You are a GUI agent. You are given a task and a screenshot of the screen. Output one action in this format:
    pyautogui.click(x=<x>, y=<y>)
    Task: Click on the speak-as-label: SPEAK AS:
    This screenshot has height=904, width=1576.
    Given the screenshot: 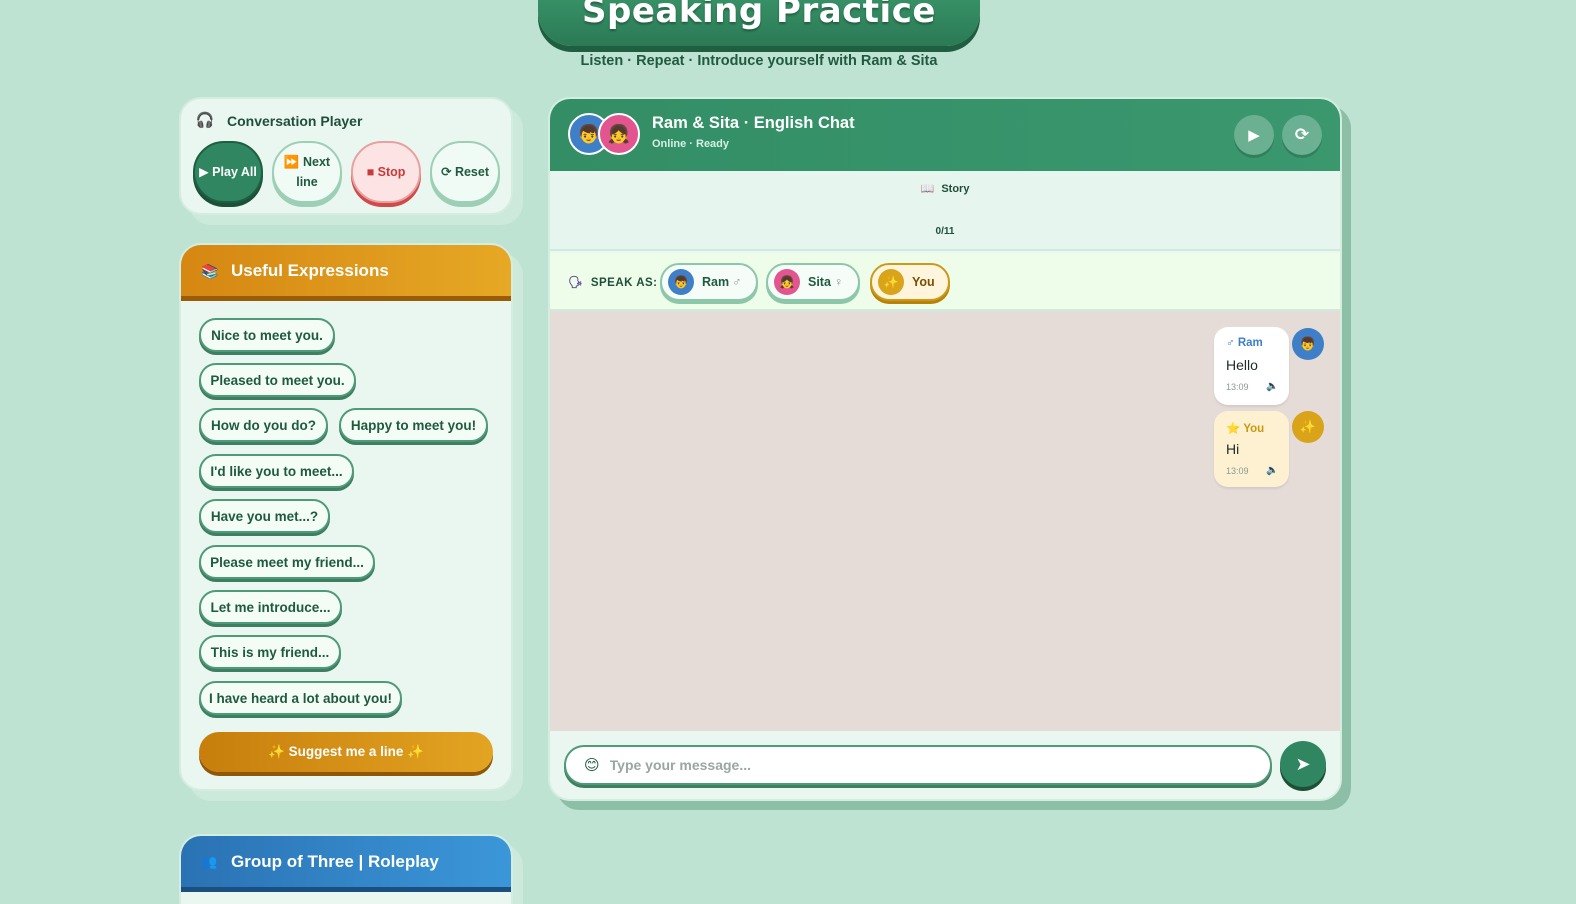 What is the action you would take?
    pyautogui.click(x=624, y=283)
    